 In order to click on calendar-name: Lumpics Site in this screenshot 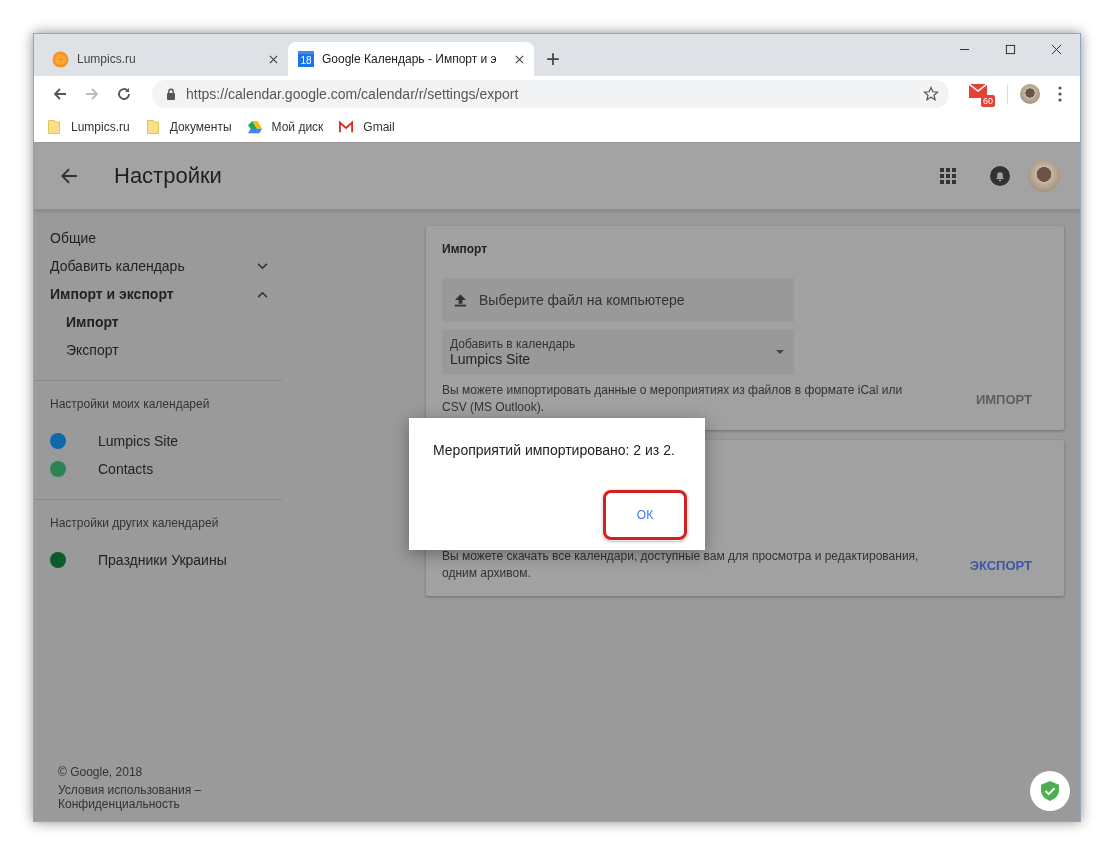, I will do `click(138, 441)`.